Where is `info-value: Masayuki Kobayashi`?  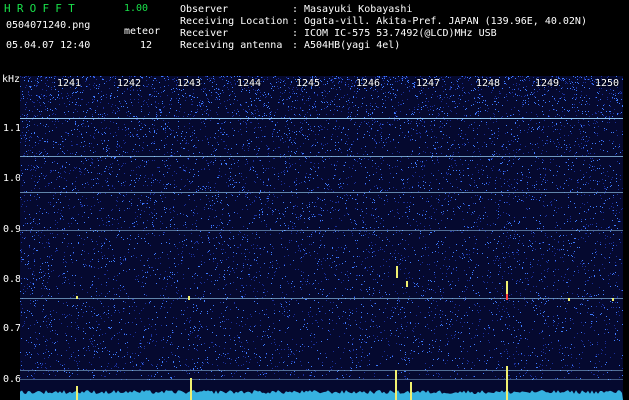
info-value: Masayuki Kobayashi is located at coordinates (358, 9).